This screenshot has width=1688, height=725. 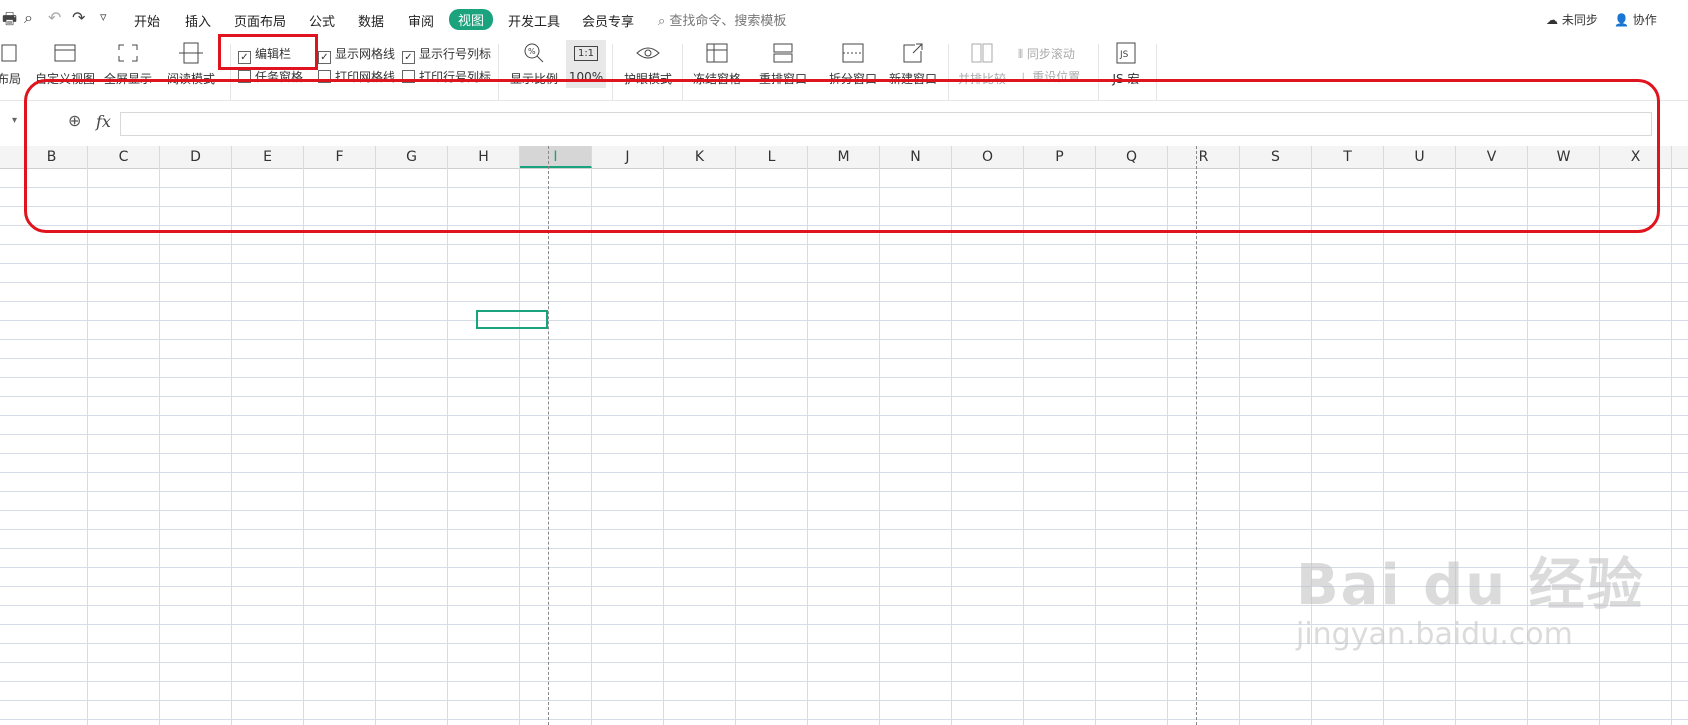 I want to click on menu-data: 数据, so click(x=371, y=20).